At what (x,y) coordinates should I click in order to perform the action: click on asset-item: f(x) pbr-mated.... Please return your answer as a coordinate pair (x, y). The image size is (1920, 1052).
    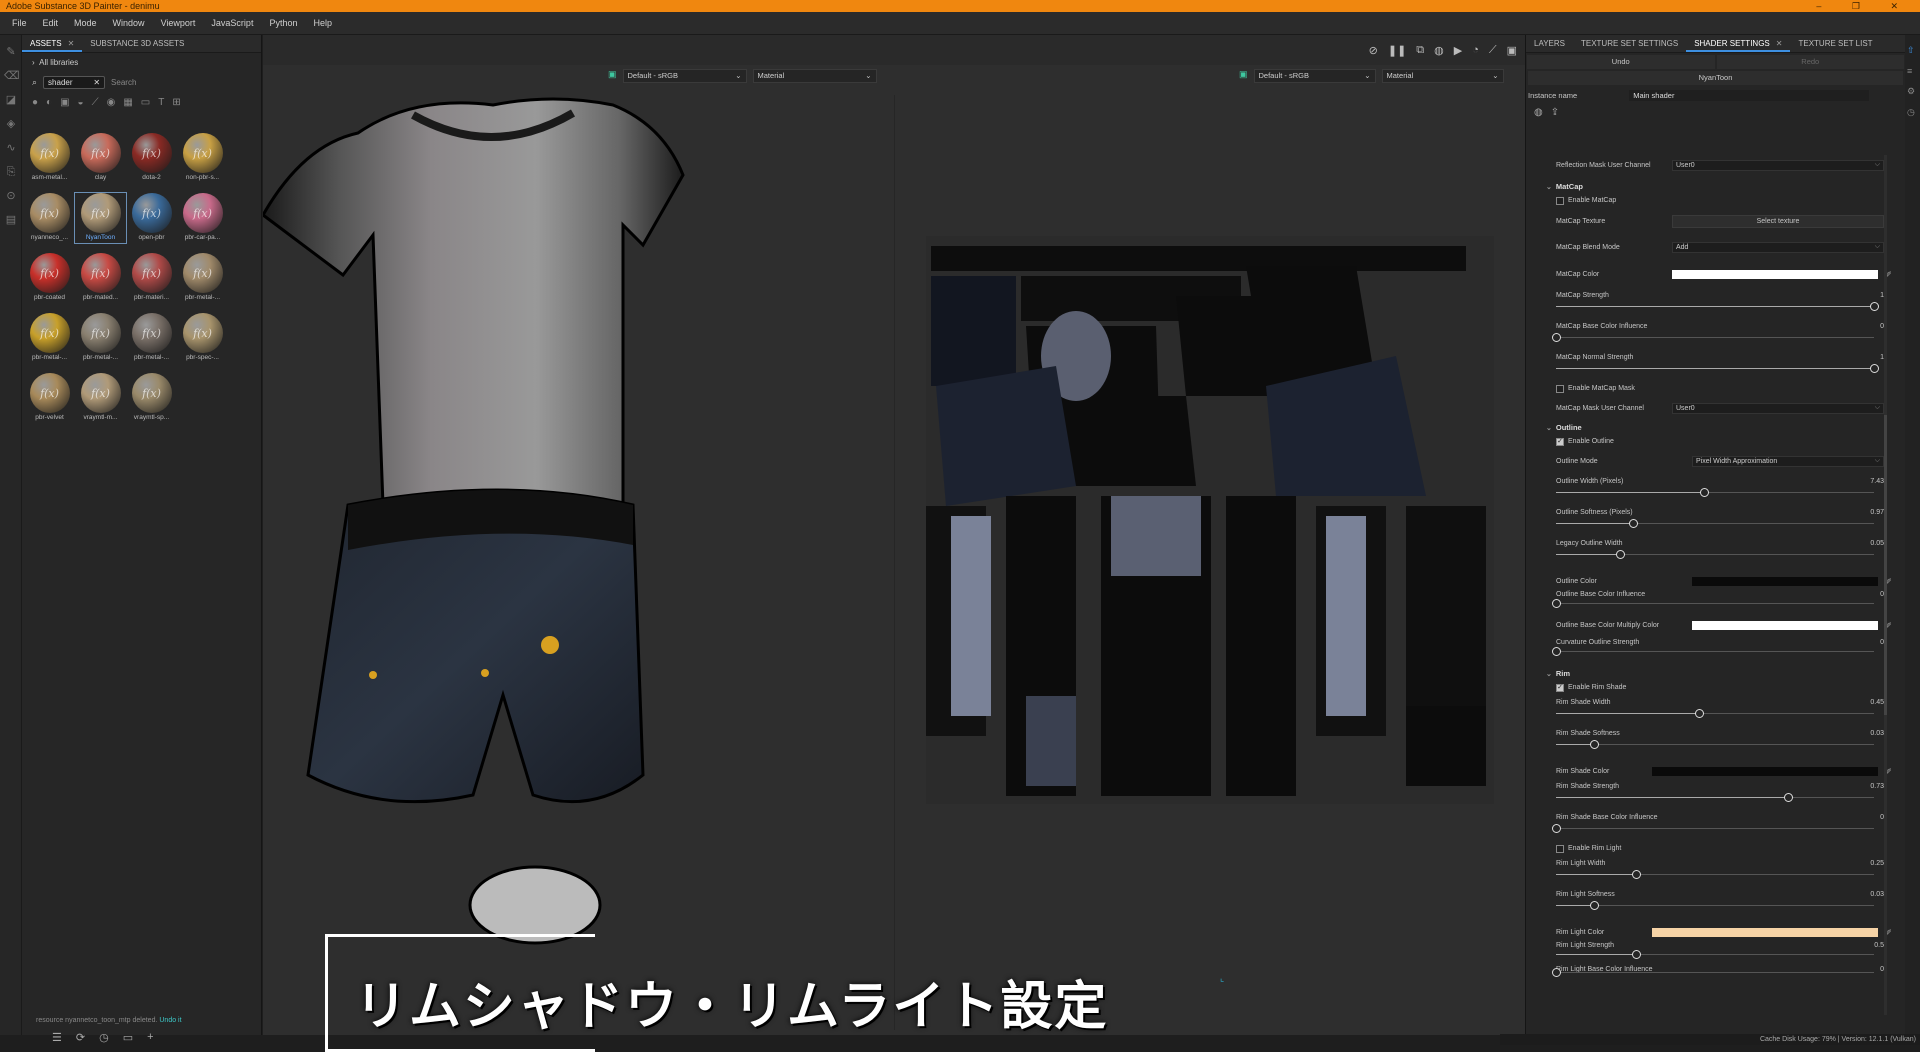
    Looking at the image, I should click on (100, 278).